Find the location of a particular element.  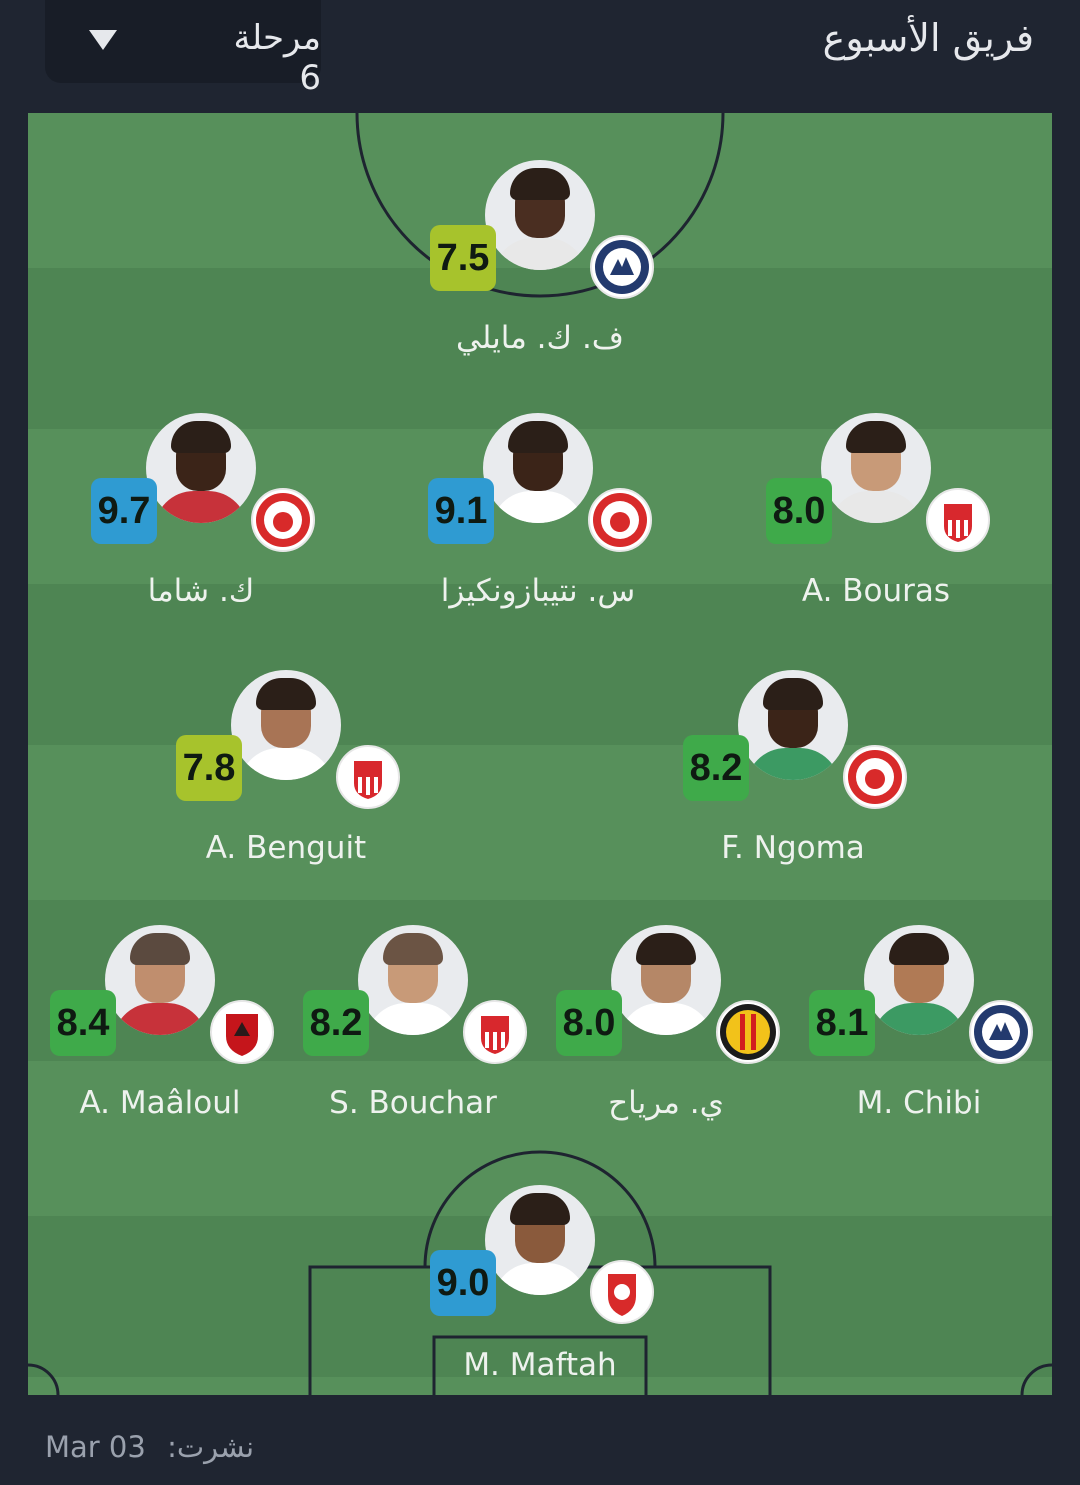

player-card: 9.7 ك. شاما is located at coordinates (201, 513).